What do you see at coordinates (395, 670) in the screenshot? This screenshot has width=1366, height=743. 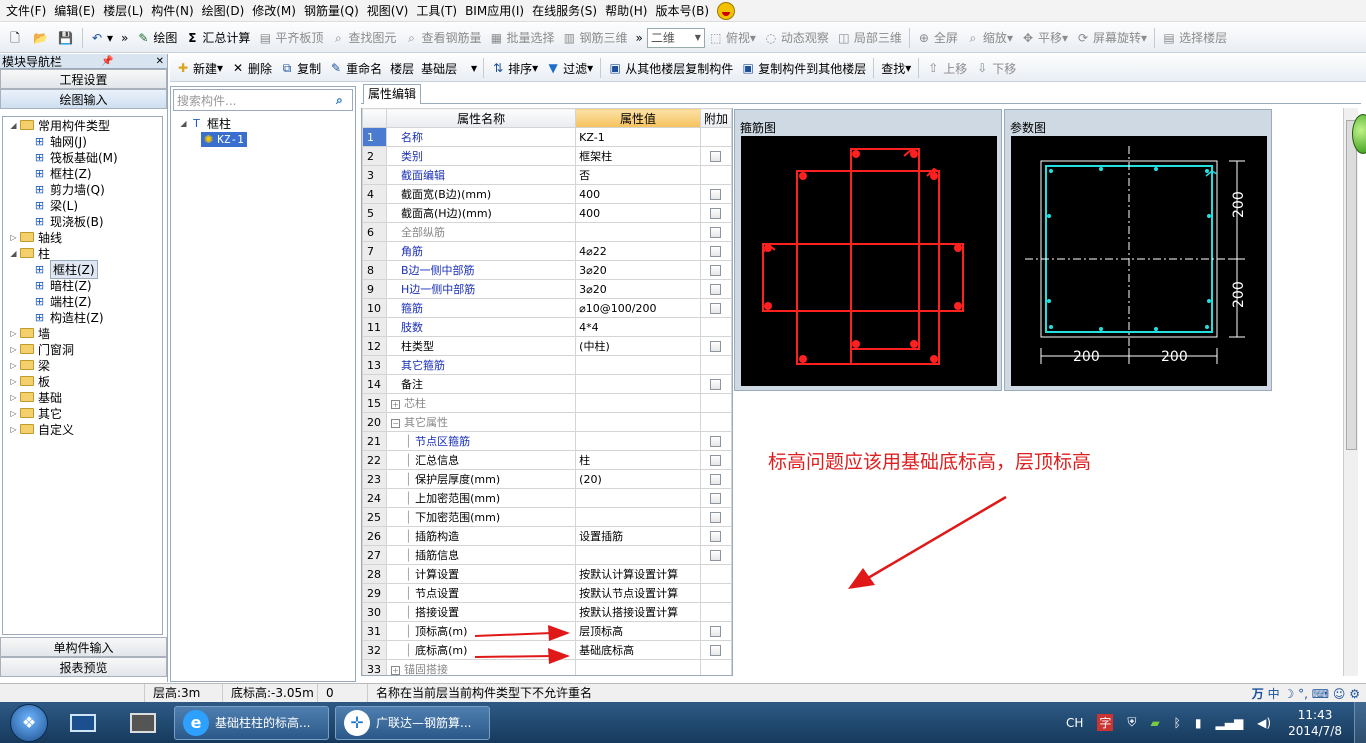 I see `expand-icon: +` at bounding box center [395, 670].